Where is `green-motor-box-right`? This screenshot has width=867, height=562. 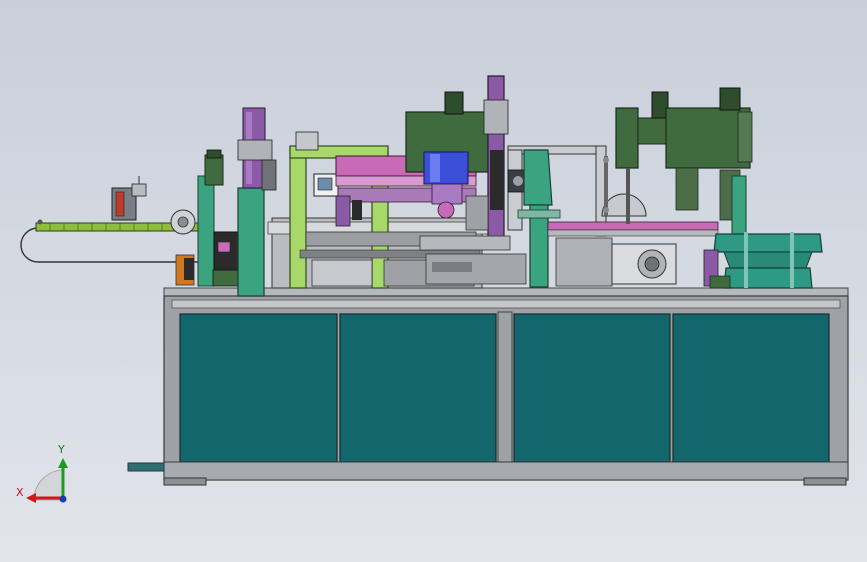 green-motor-box-right is located at coordinates (708, 138).